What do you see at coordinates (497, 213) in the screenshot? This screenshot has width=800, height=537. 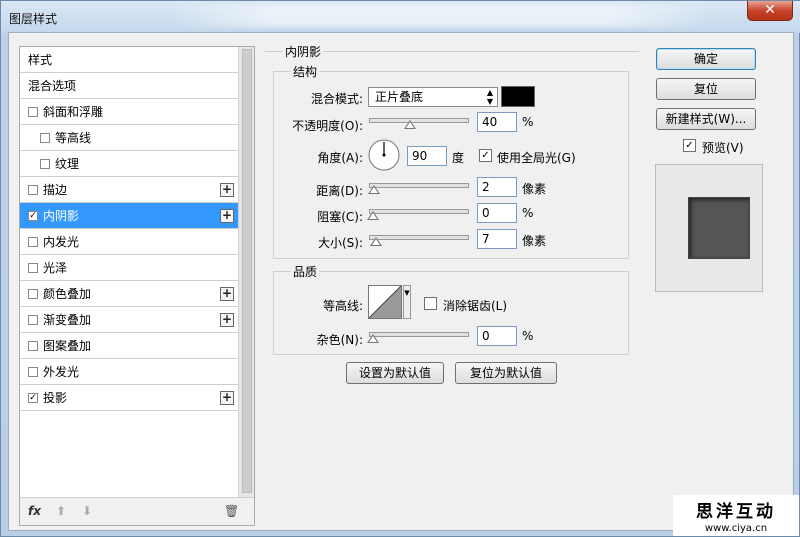 I see `choke-input: 0` at bounding box center [497, 213].